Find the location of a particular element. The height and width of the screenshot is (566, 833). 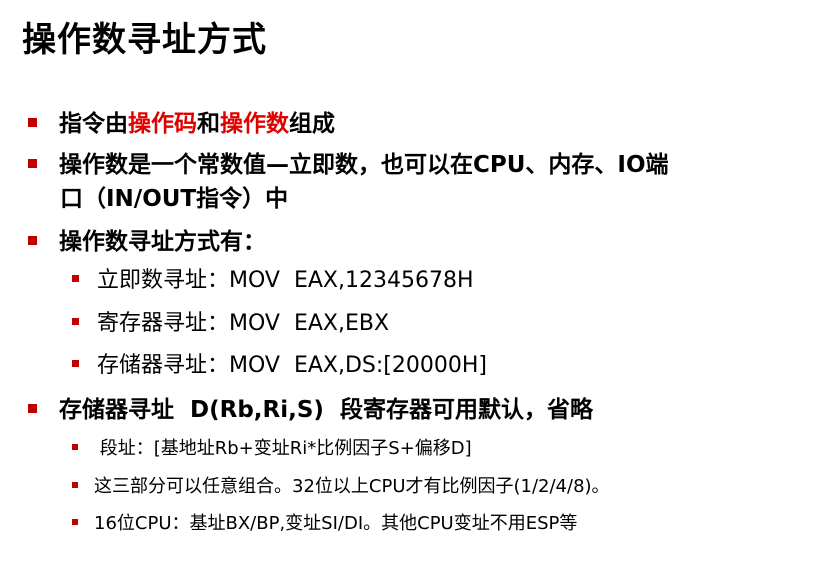

mode-item-immediate: 立即数寻址：MOV EAX,12345678H is located at coordinates (272, 278).